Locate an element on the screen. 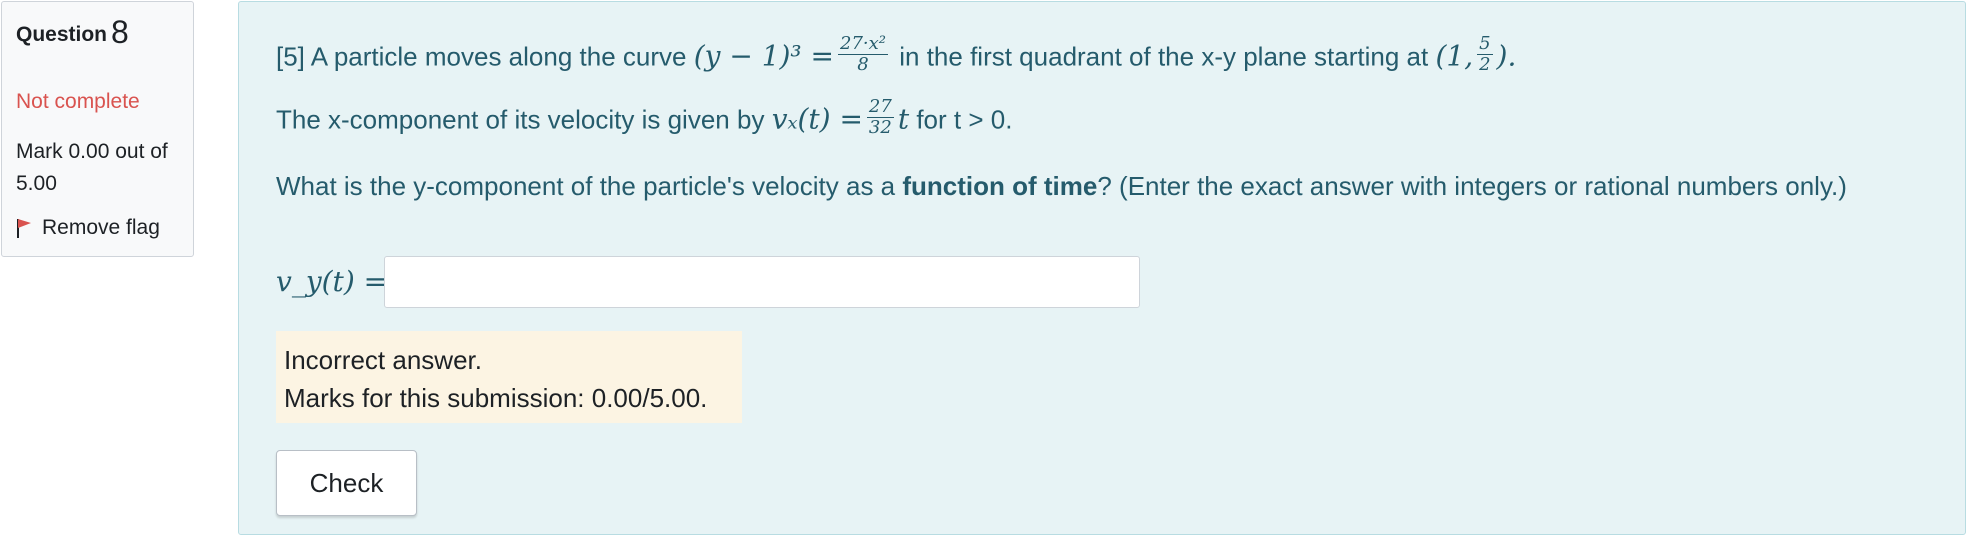  flag-icon is located at coordinates (24, 228).